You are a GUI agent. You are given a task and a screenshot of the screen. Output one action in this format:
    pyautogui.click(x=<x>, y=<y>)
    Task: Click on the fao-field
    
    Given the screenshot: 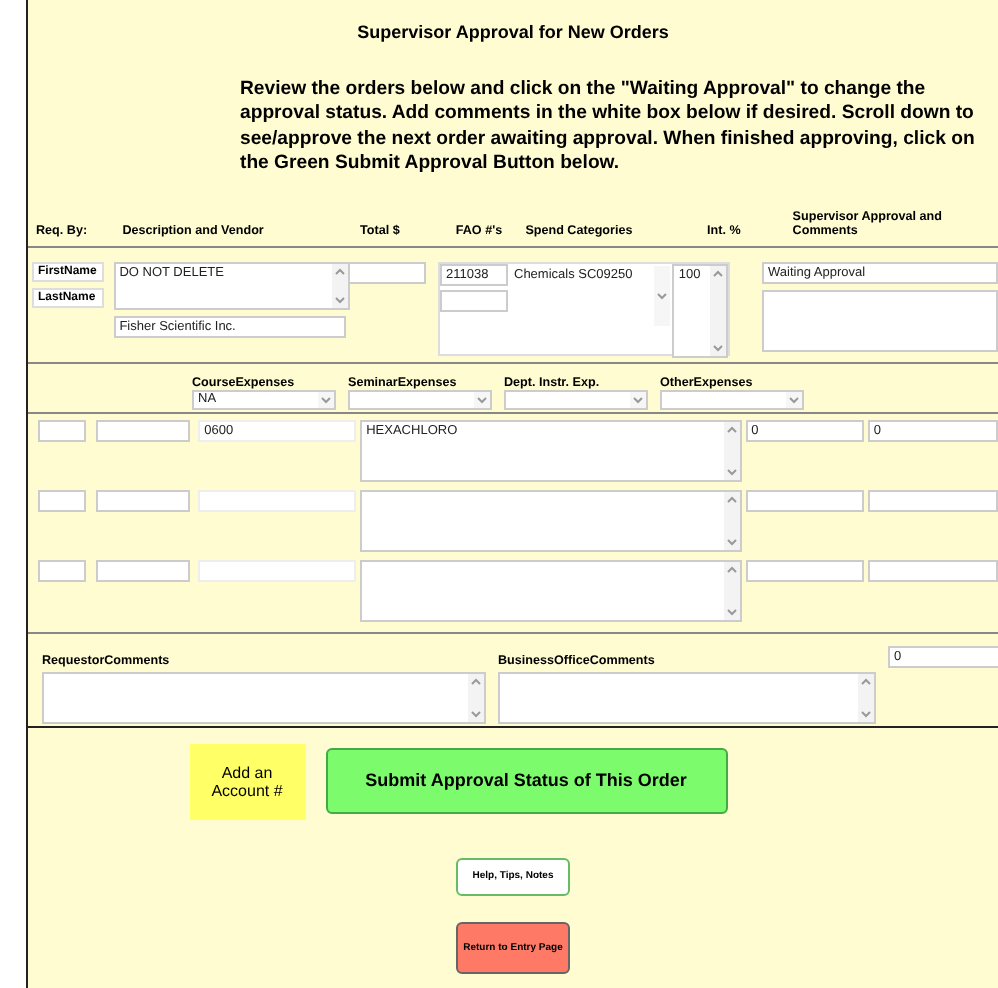 What is the action you would take?
    pyautogui.click(x=474, y=300)
    